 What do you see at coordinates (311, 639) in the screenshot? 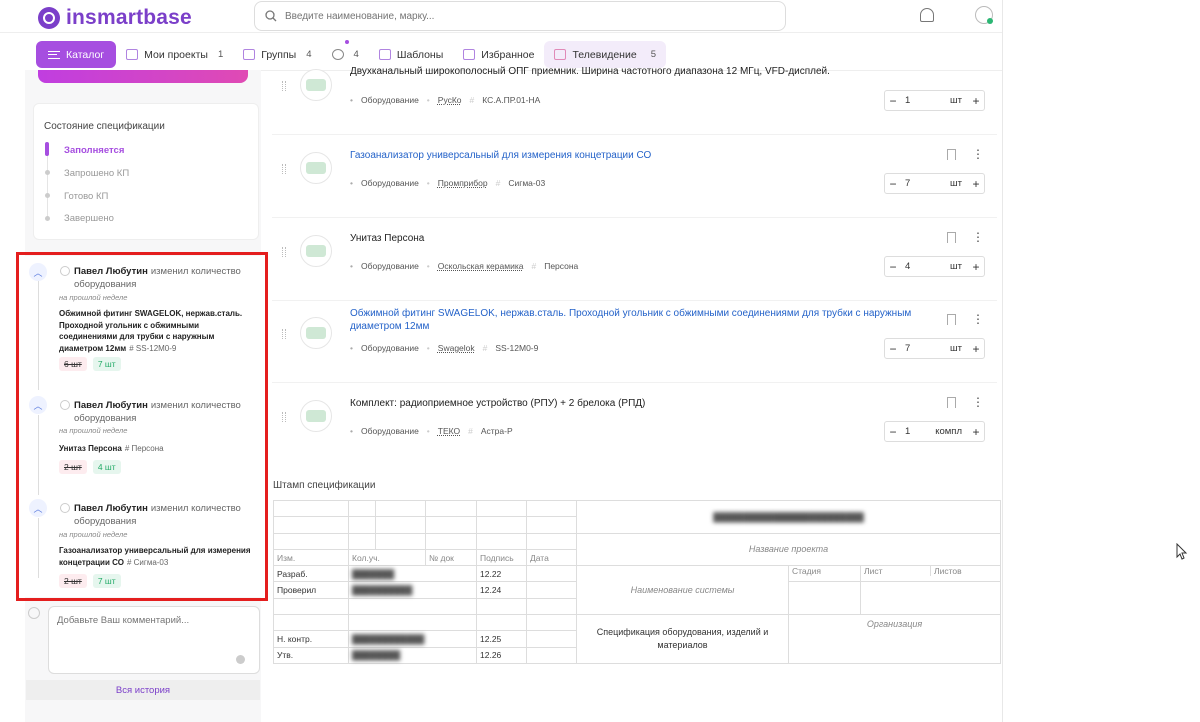
I see `stamp-row-label: Н. контр.` at bounding box center [311, 639].